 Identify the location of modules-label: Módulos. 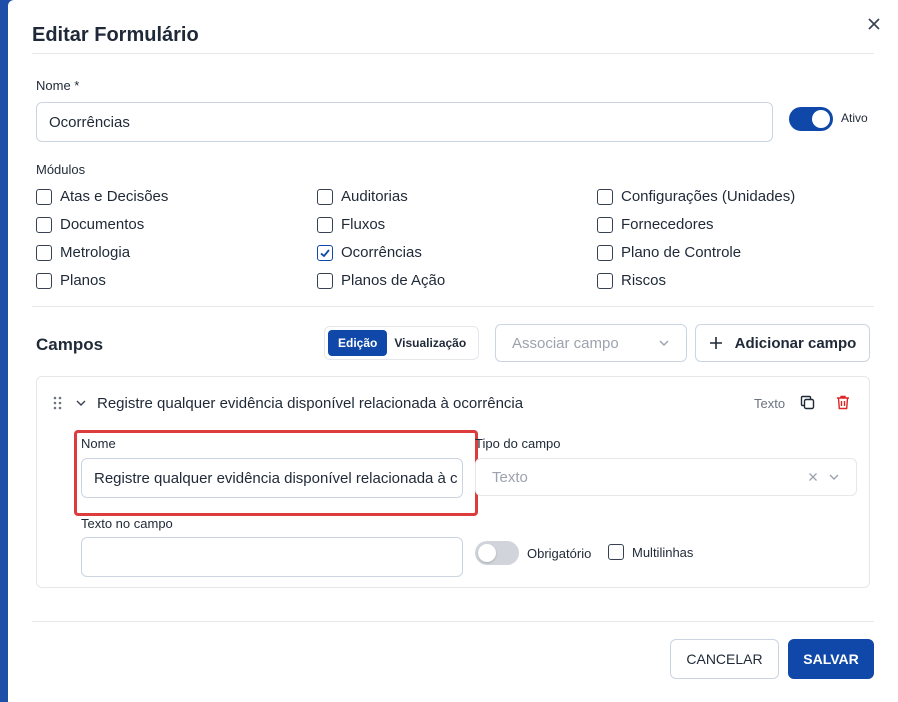
(61, 169).